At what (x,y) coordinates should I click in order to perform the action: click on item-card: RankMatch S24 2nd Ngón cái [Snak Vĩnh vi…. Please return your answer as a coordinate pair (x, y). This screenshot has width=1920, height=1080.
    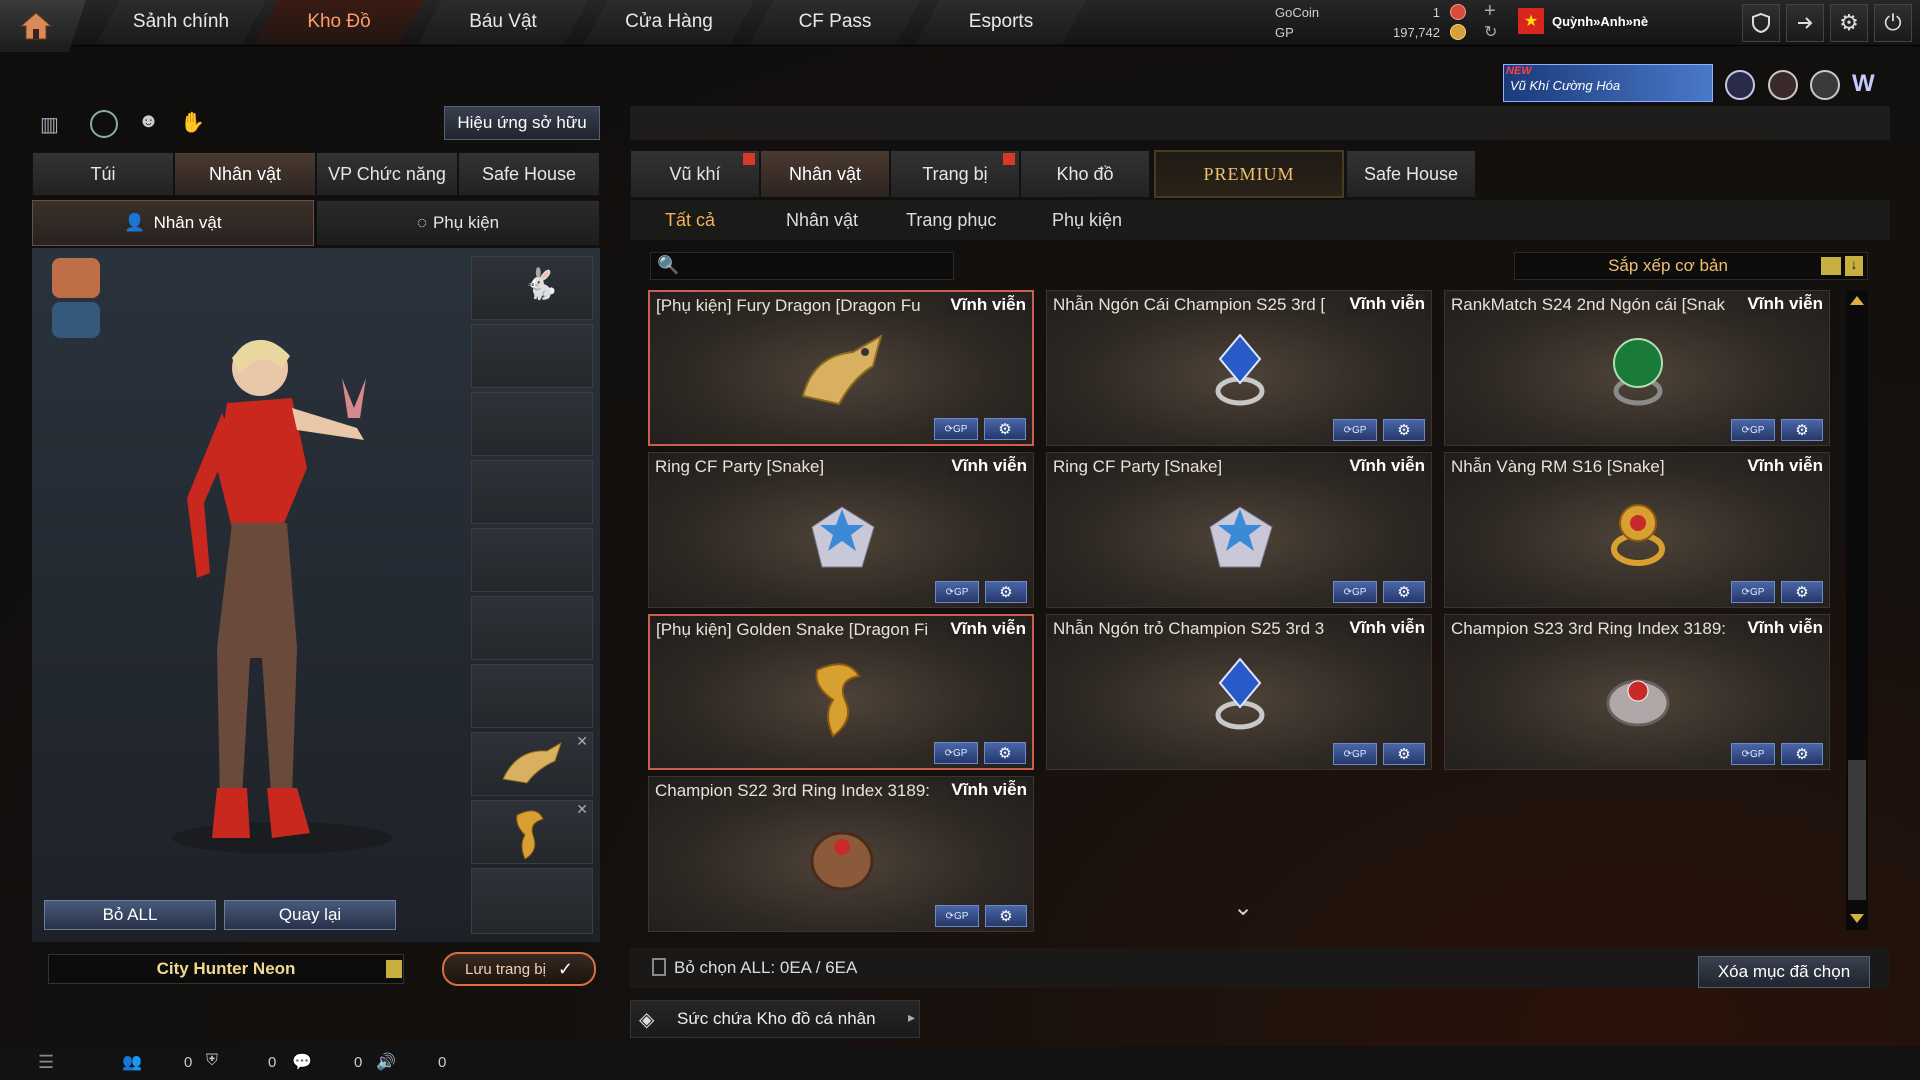
    Looking at the image, I should click on (1637, 368).